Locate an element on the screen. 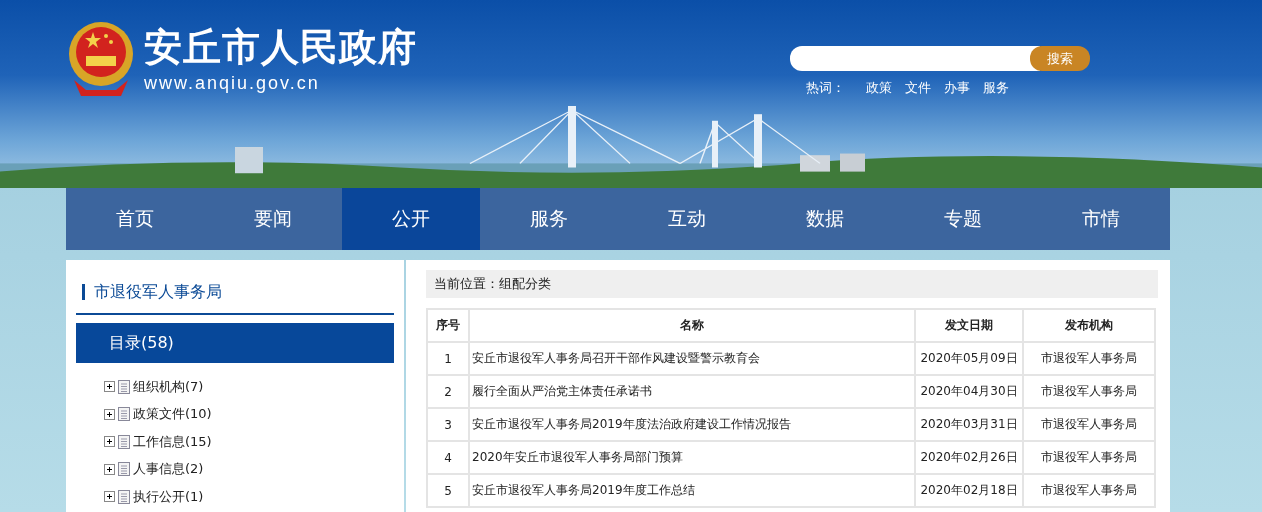  document-link: 2020年安丘市退役军人事务局部门预算 is located at coordinates (692, 457).